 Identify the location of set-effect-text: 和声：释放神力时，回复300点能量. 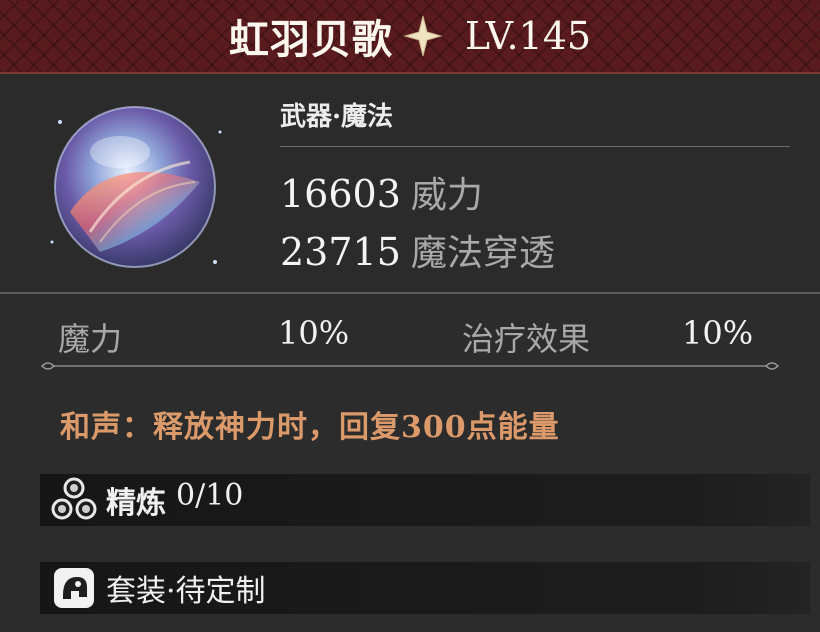
(310, 427).